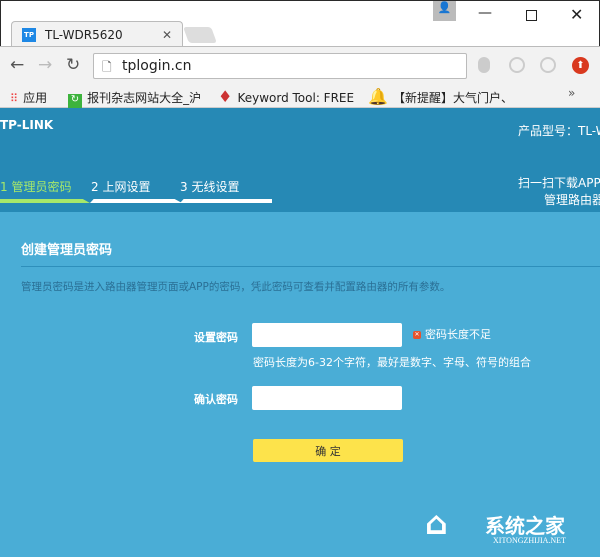 This screenshot has width=600, height=557. Describe the element at coordinates (559, 131) in the screenshot. I see `product-model: 产品型号：TL-W` at that location.